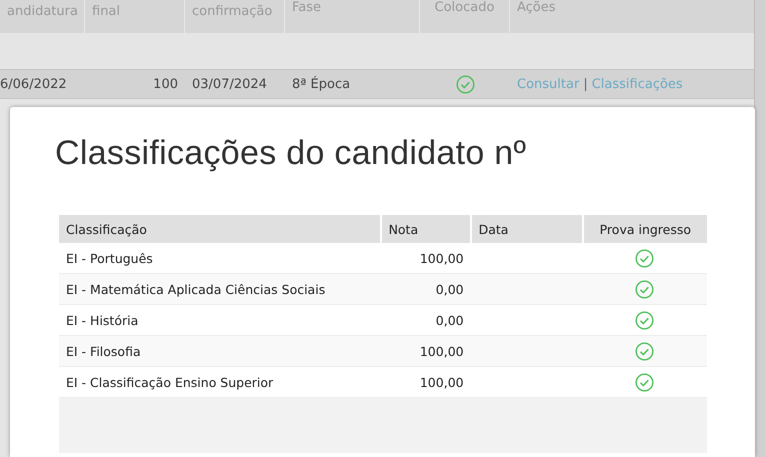 Image resolution: width=765 pixels, height=457 pixels. Describe the element at coordinates (135, 16) in the screenshot. I see `column-header: final` at that location.